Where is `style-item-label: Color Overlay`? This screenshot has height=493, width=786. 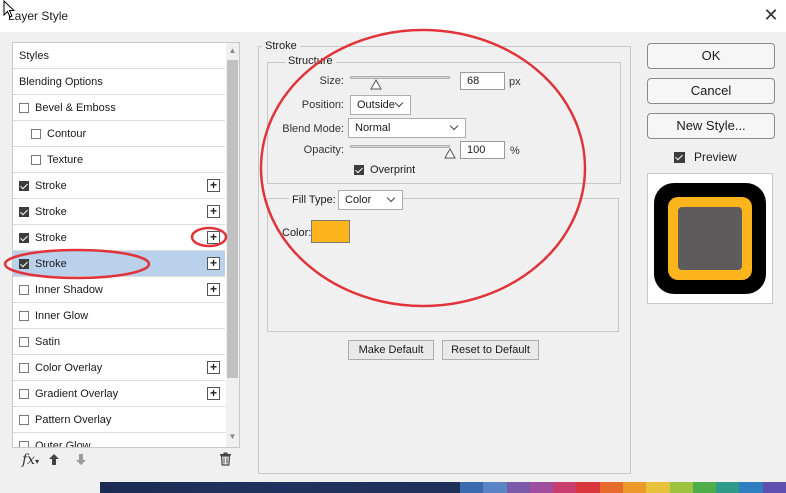 style-item-label: Color Overlay is located at coordinates (69, 367).